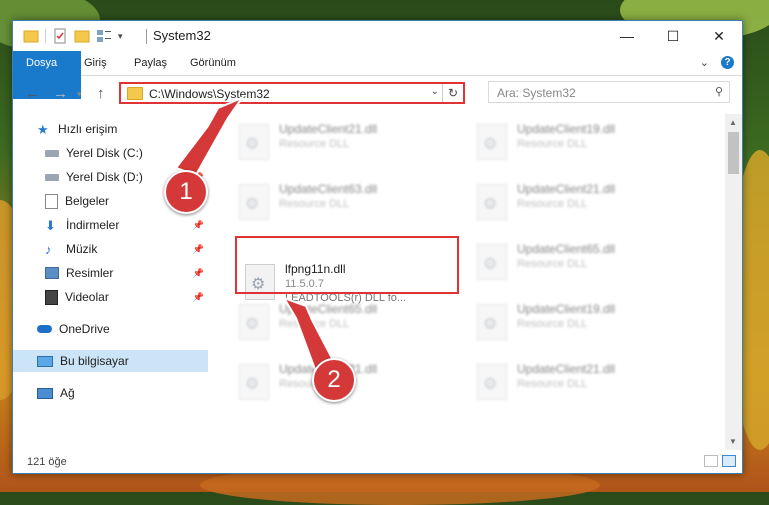 This screenshot has height=505, width=769. What do you see at coordinates (82, 249) in the screenshot?
I see `sidebar-item-label: Müzik` at bounding box center [82, 249].